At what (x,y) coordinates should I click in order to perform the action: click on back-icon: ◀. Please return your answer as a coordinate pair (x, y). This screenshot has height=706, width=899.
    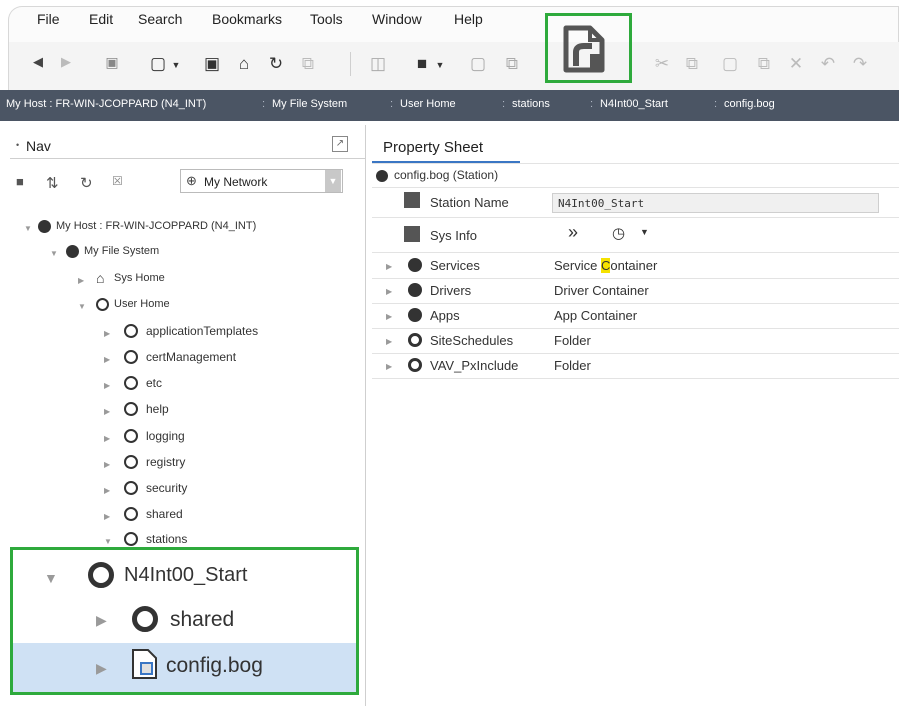
    Looking at the image, I should click on (38, 62).